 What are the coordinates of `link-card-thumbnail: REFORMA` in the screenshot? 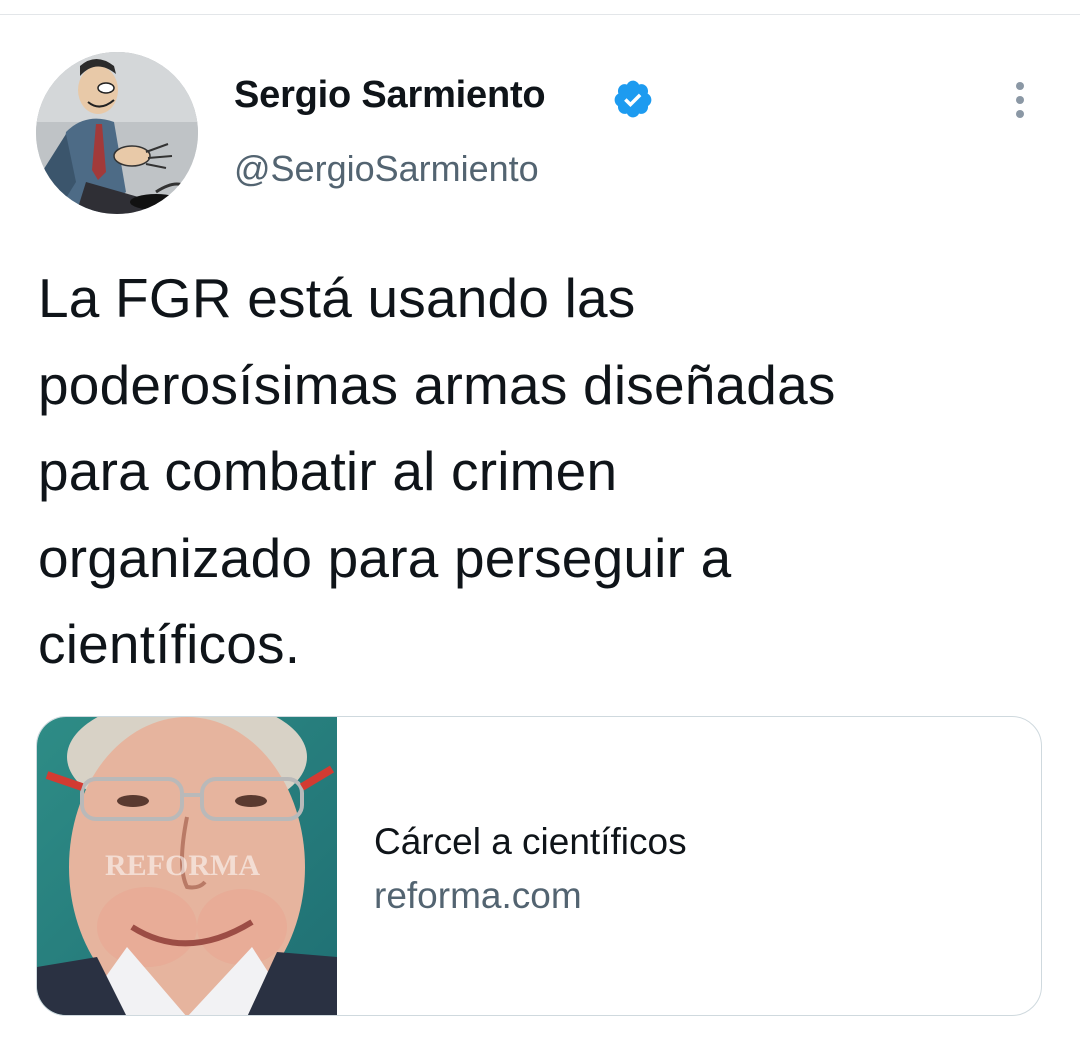 It's located at (187, 866).